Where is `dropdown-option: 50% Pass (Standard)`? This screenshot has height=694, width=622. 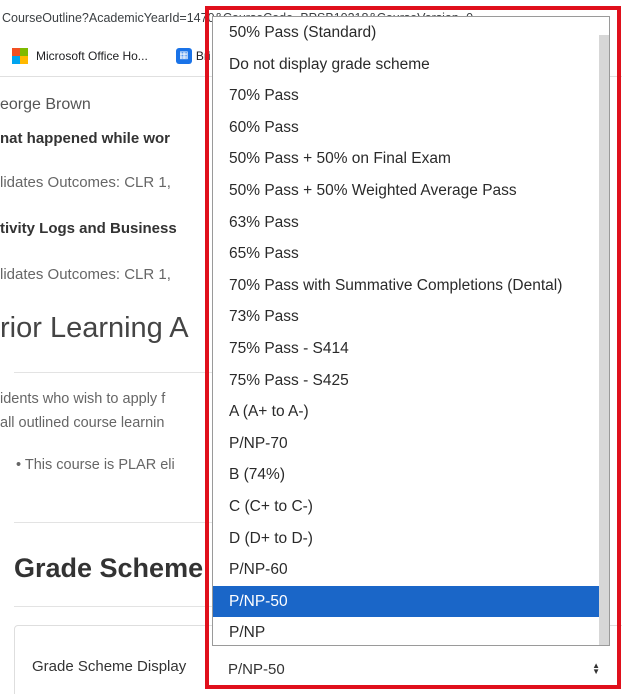
dropdown-option: 50% Pass (Standard) is located at coordinates (411, 33).